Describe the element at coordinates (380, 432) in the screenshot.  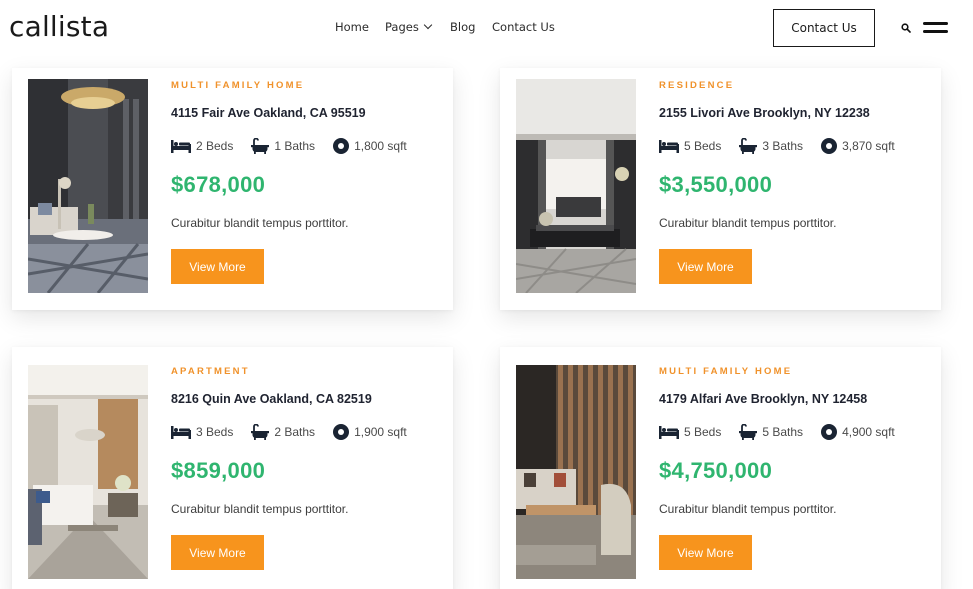
I see `area-value: 1,900 sqft` at that location.